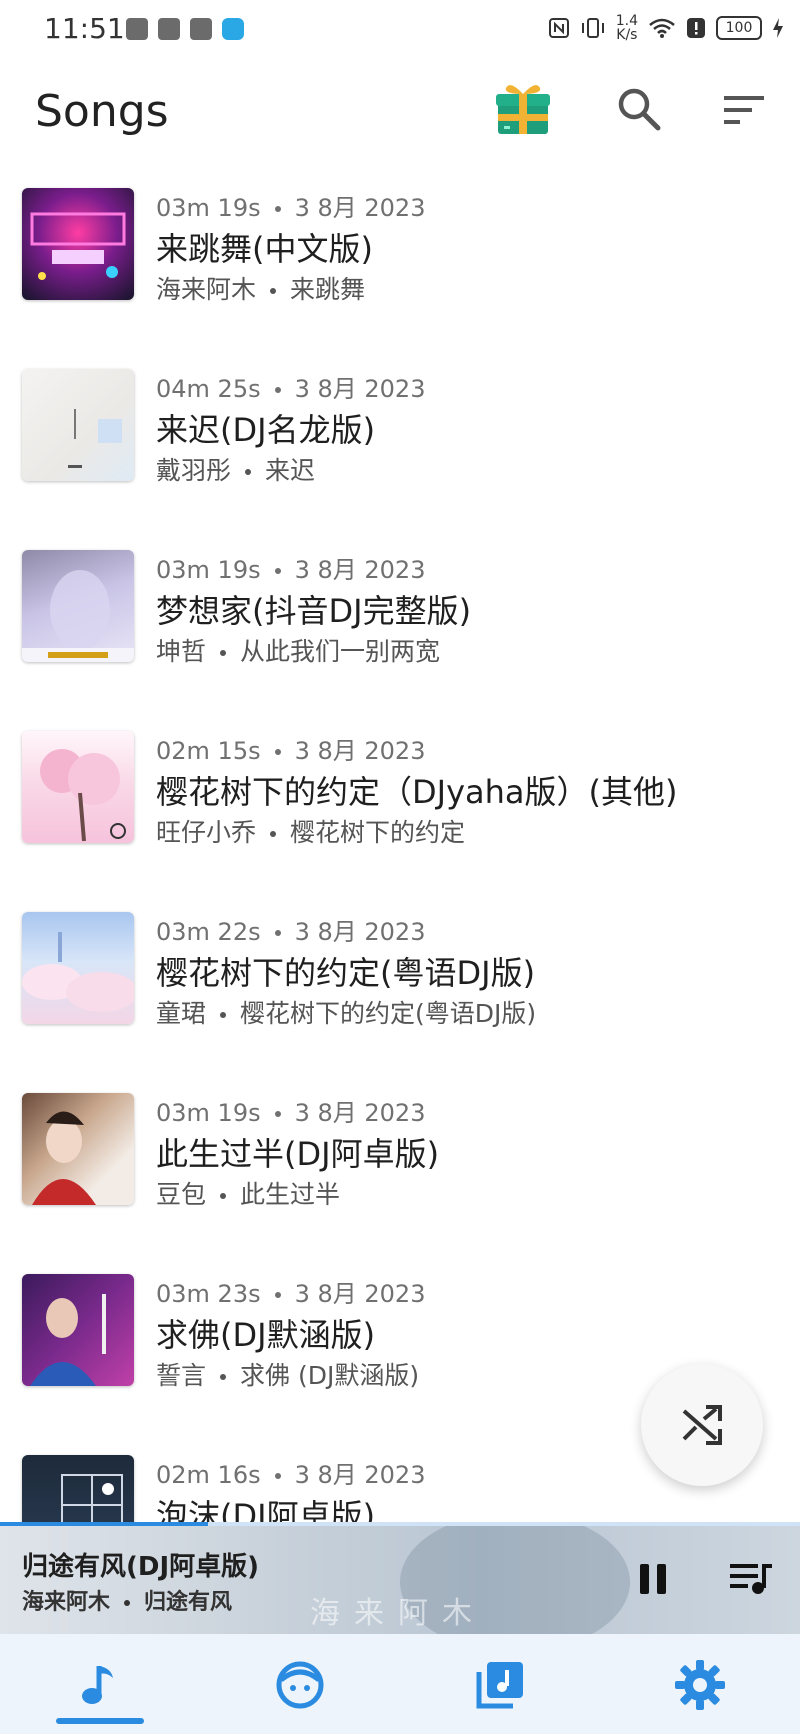  I want to click on now-playing-title: 归途有风(DJ阿卓版), so click(141, 1567).